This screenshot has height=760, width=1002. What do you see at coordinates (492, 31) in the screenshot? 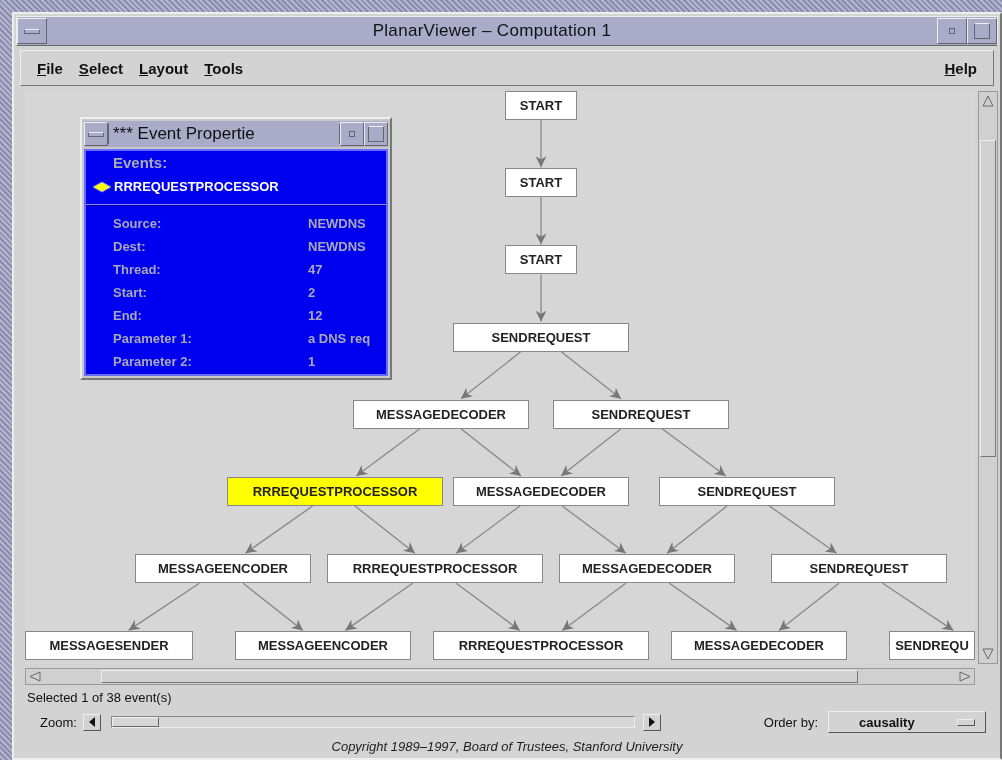
I see `window-title: PlanarViewer – Computation 1` at bounding box center [492, 31].